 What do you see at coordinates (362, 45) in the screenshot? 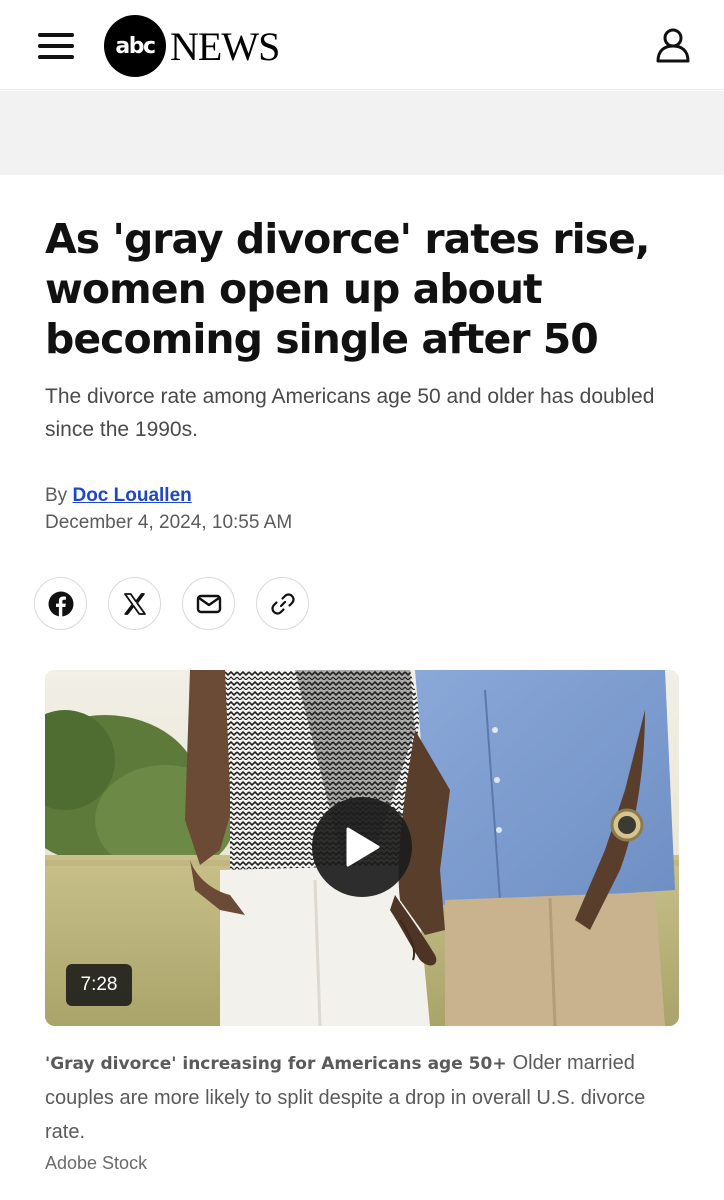
I see `top-nav-bar: abc NEWS` at bounding box center [362, 45].